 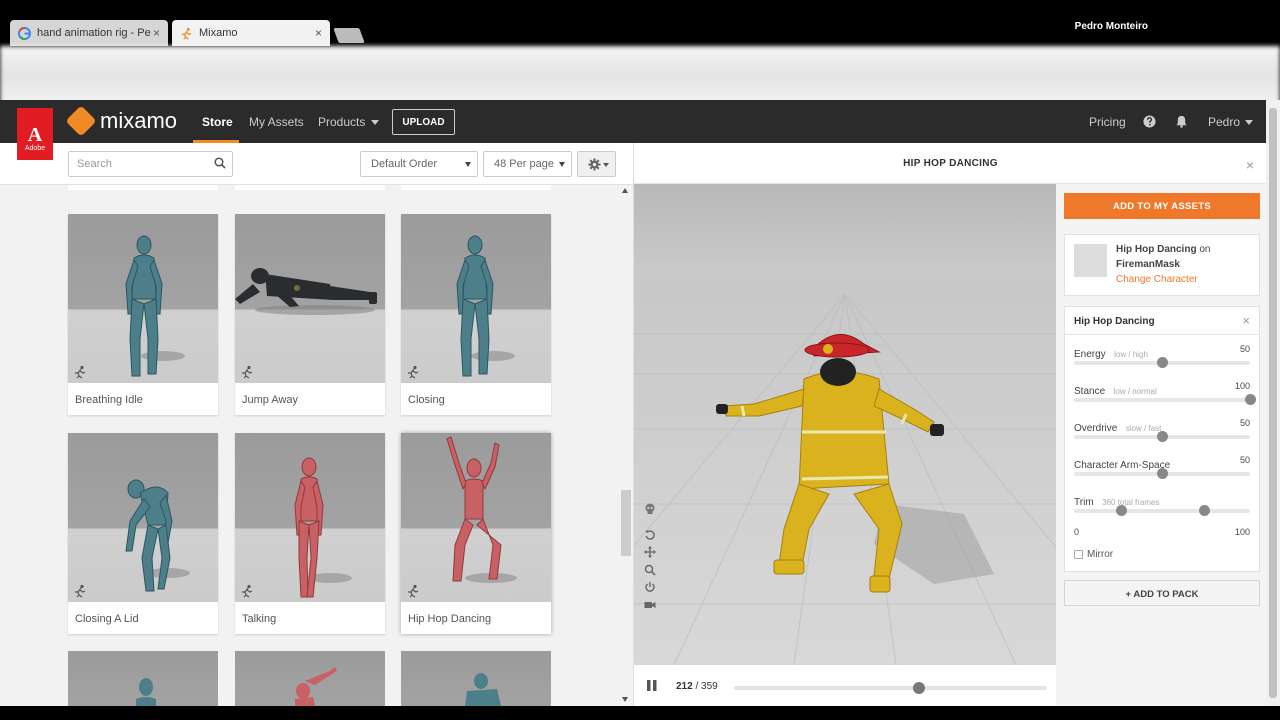 I want to click on scroll-up-icon, so click(x=625, y=190).